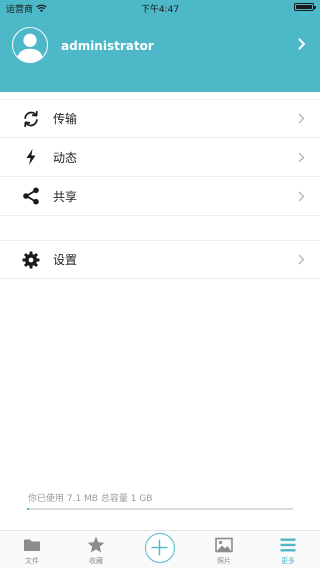 This screenshot has height=568, width=320. Describe the element at coordinates (65, 157) in the screenshot. I see `menu-item-label: 动态` at that location.